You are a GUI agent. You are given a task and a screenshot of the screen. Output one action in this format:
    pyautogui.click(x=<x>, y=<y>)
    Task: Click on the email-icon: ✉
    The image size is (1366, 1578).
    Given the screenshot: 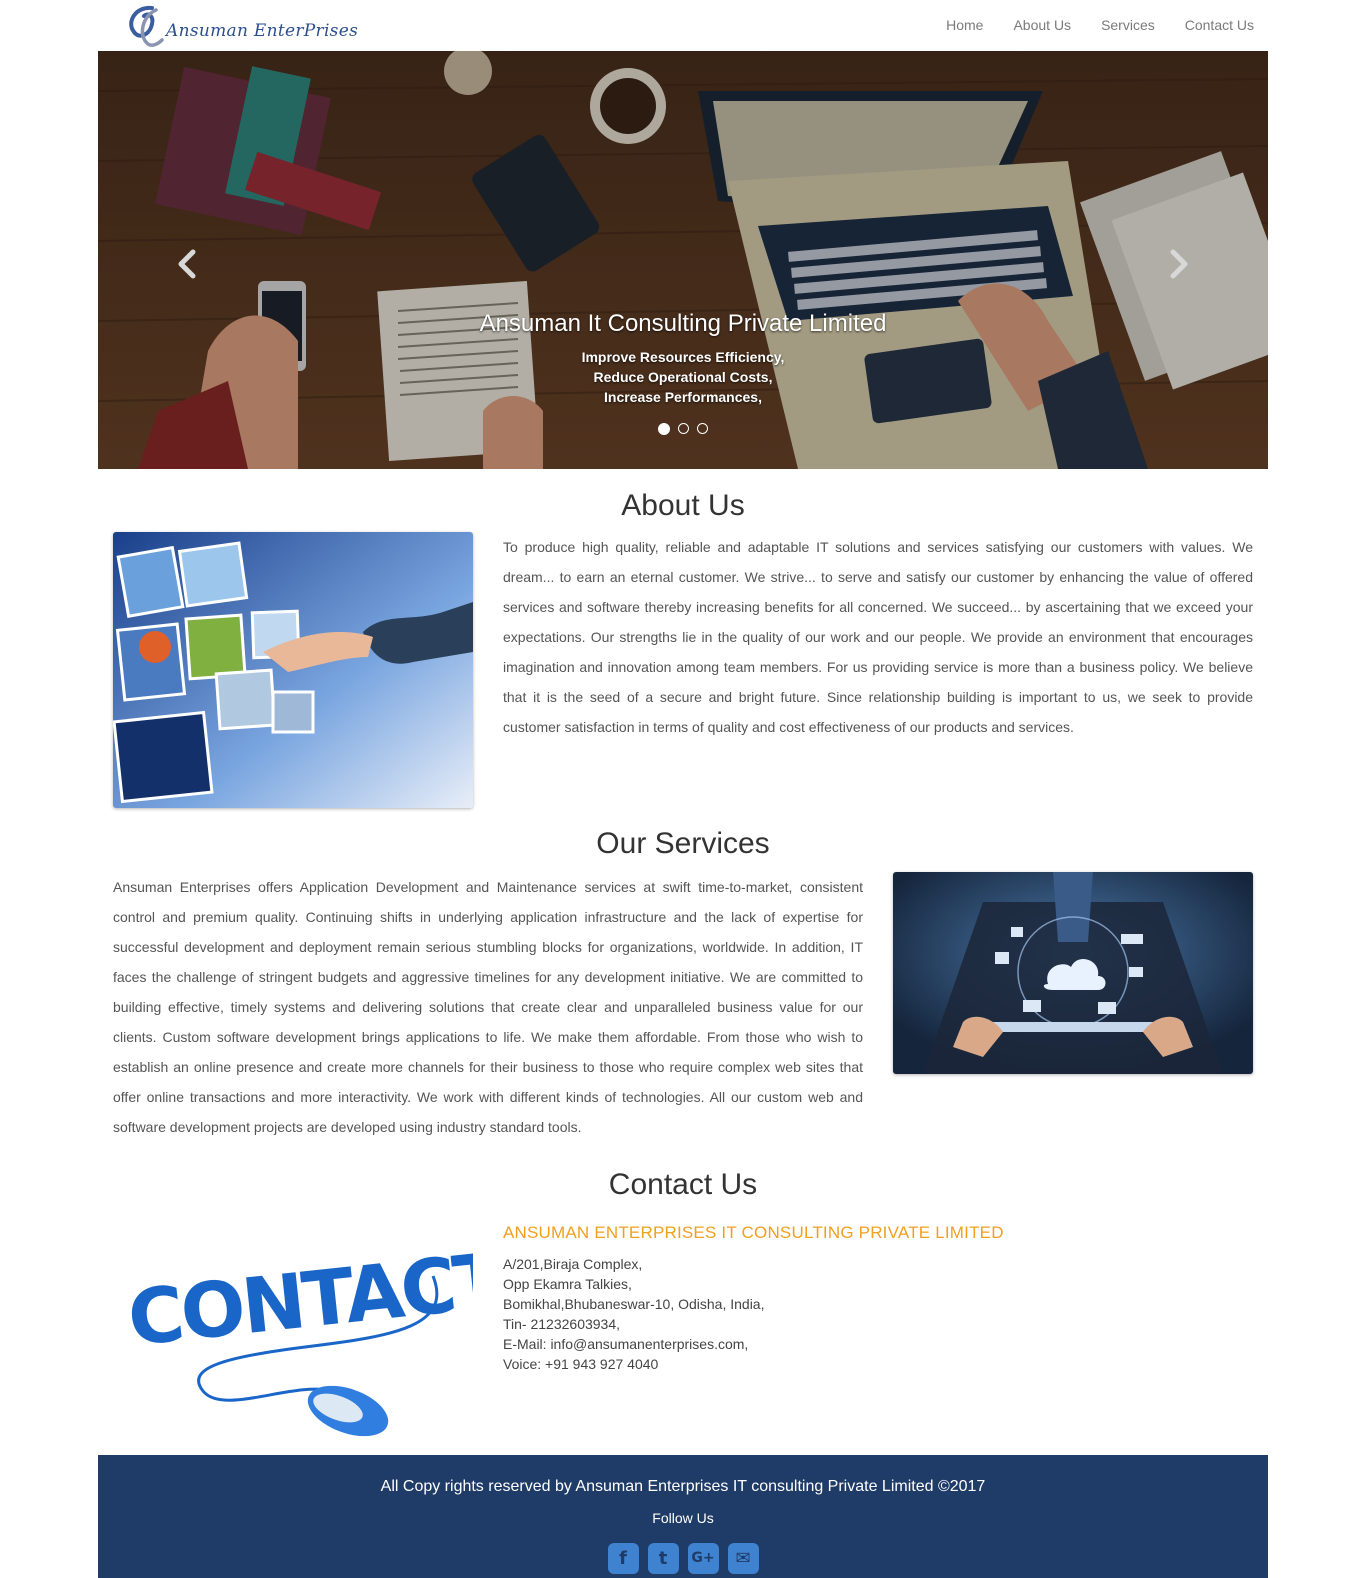 What is the action you would take?
    pyautogui.click(x=743, y=1558)
    